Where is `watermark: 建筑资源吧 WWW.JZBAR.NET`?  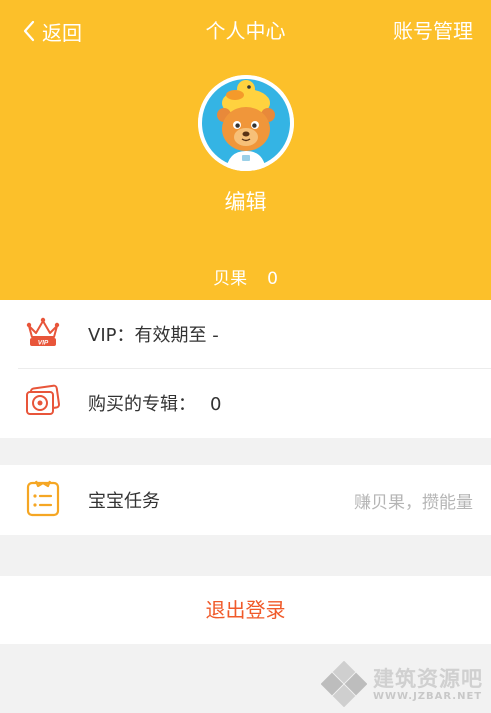 watermark: 建筑资源吧 WWW.JZBAR.NET is located at coordinates (402, 684).